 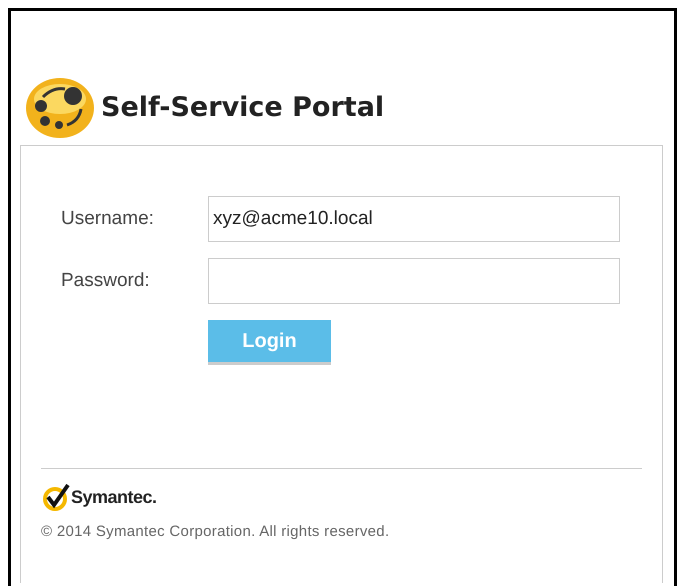 What do you see at coordinates (60, 108) in the screenshot?
I see `logo-icon` at bounding box center [60, 108].